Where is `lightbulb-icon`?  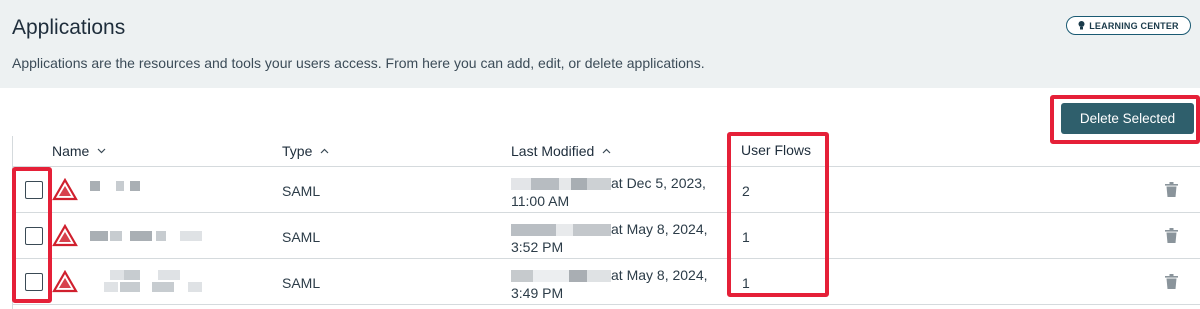
lightbulb-icon is located at coordinates (1081, 25).